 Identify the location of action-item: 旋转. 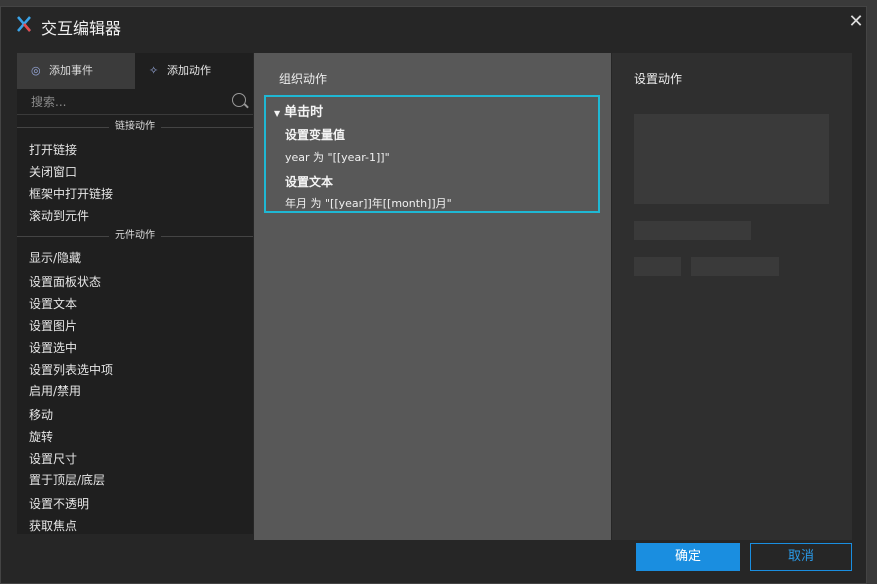
(41, 436).